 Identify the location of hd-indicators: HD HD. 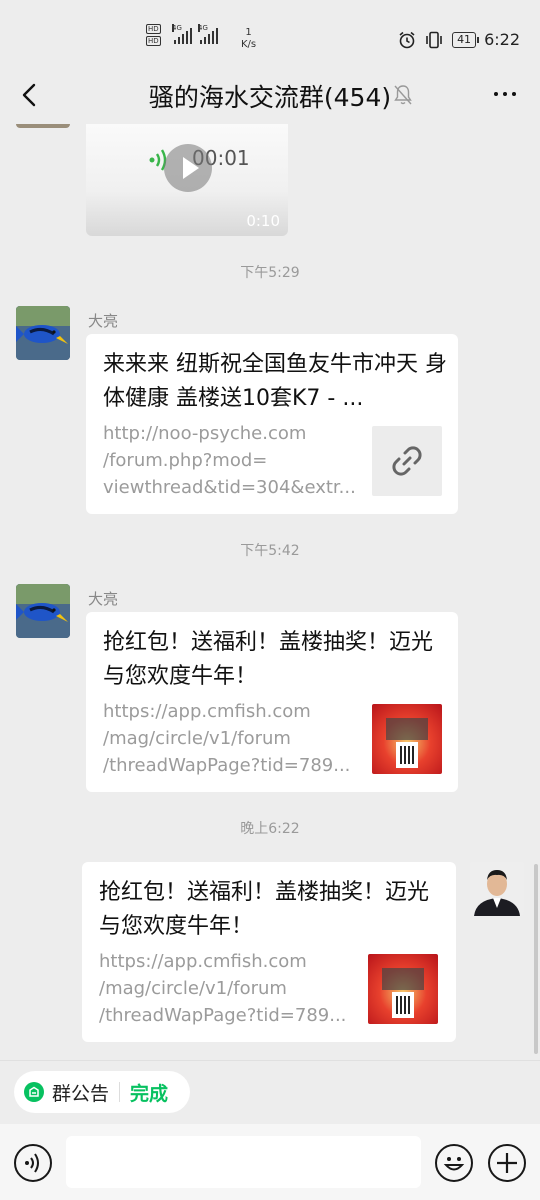
(153, 36).